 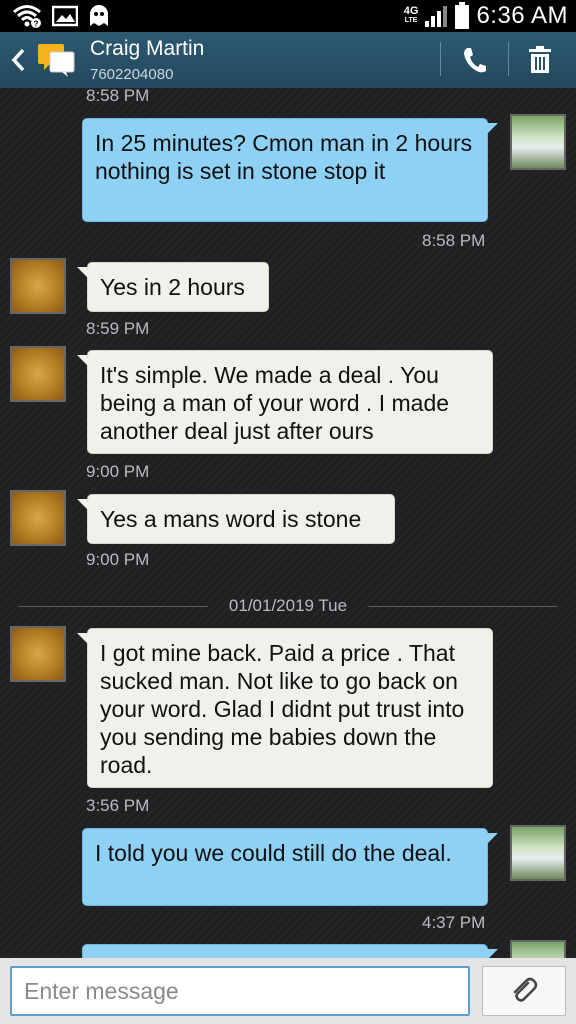 I want to click on divider-line, so click(x=463, y=606).